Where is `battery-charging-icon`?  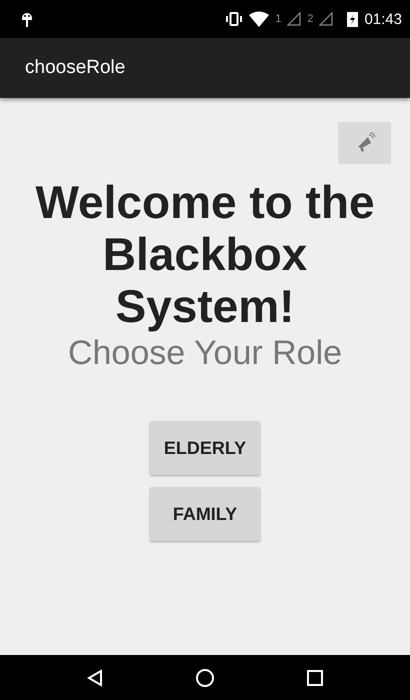 battery-charging-icon is located at coordinates (352, 19).